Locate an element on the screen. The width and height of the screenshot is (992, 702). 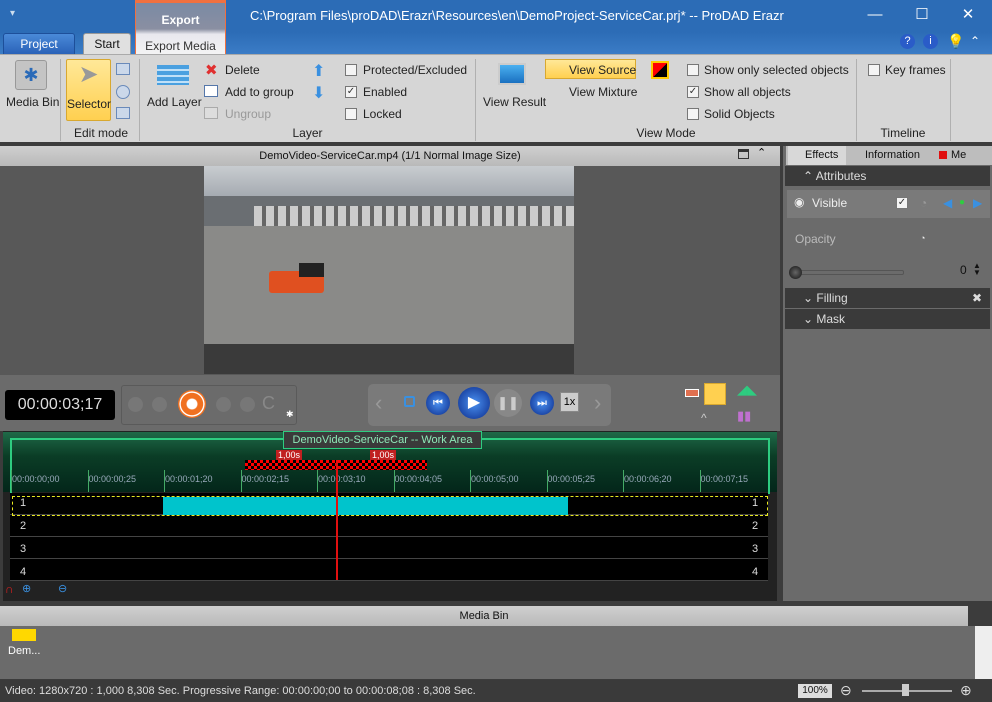
track-view-icon is located at coordinates (692, 393).